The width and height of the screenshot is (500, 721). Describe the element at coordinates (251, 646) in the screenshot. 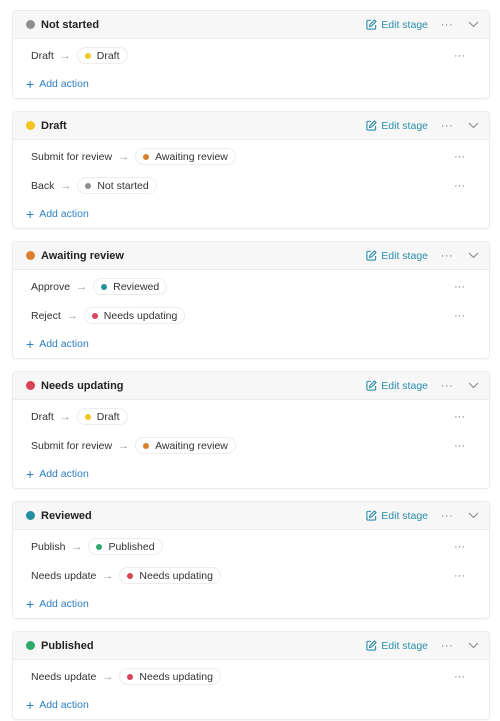

I see `stage-header: Published Edit stage ···` at that location.